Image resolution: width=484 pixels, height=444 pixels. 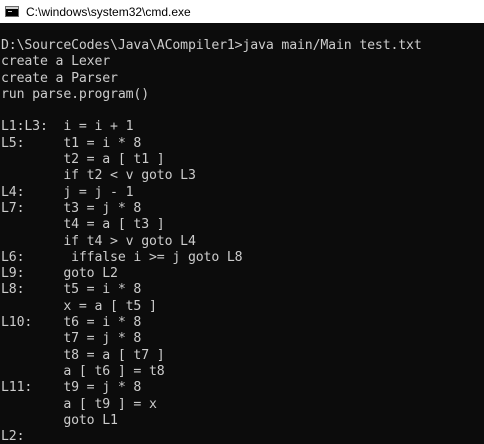 What do you see at coordinates (83, 371) in the screenshot?
I see `console-line: a [ t6 ] = t8` at bounding box center [83, 371].